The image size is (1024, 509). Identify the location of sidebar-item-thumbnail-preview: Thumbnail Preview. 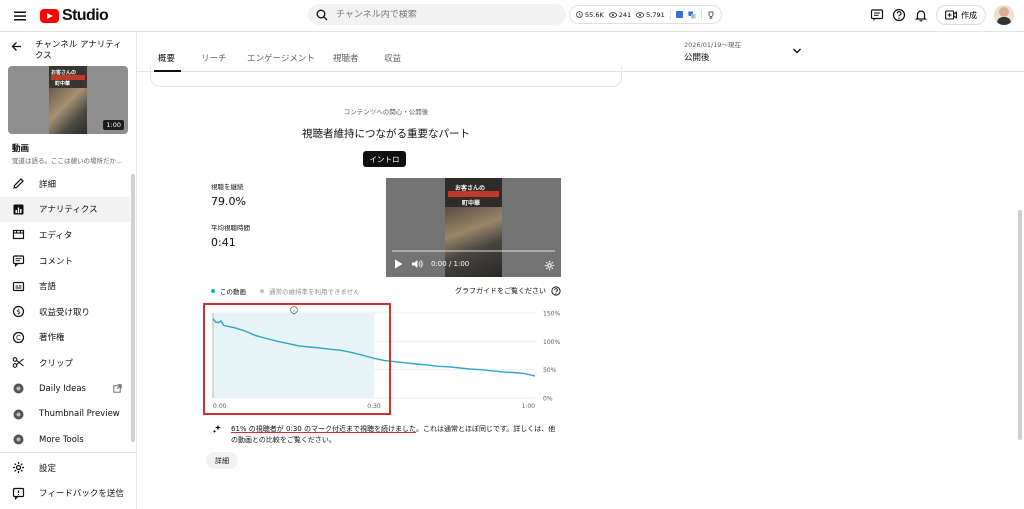
(65, 414).